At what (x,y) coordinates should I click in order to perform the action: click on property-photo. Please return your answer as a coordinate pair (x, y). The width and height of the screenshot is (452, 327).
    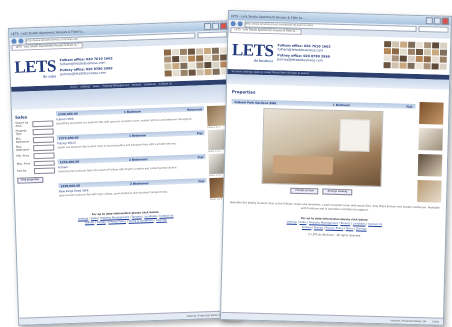
    Looking at the image, I should click on (322, 147).